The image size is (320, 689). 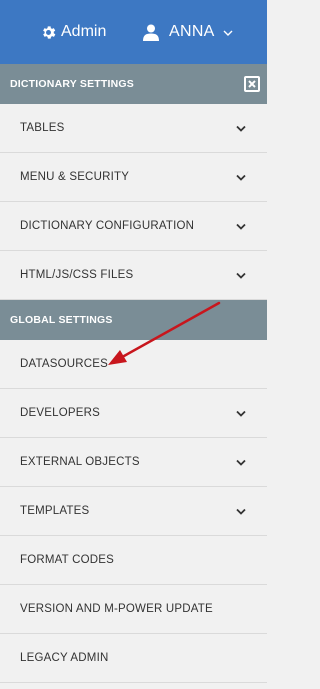 I want to click on user-menu: ANNA, so click(x=188, y=32).